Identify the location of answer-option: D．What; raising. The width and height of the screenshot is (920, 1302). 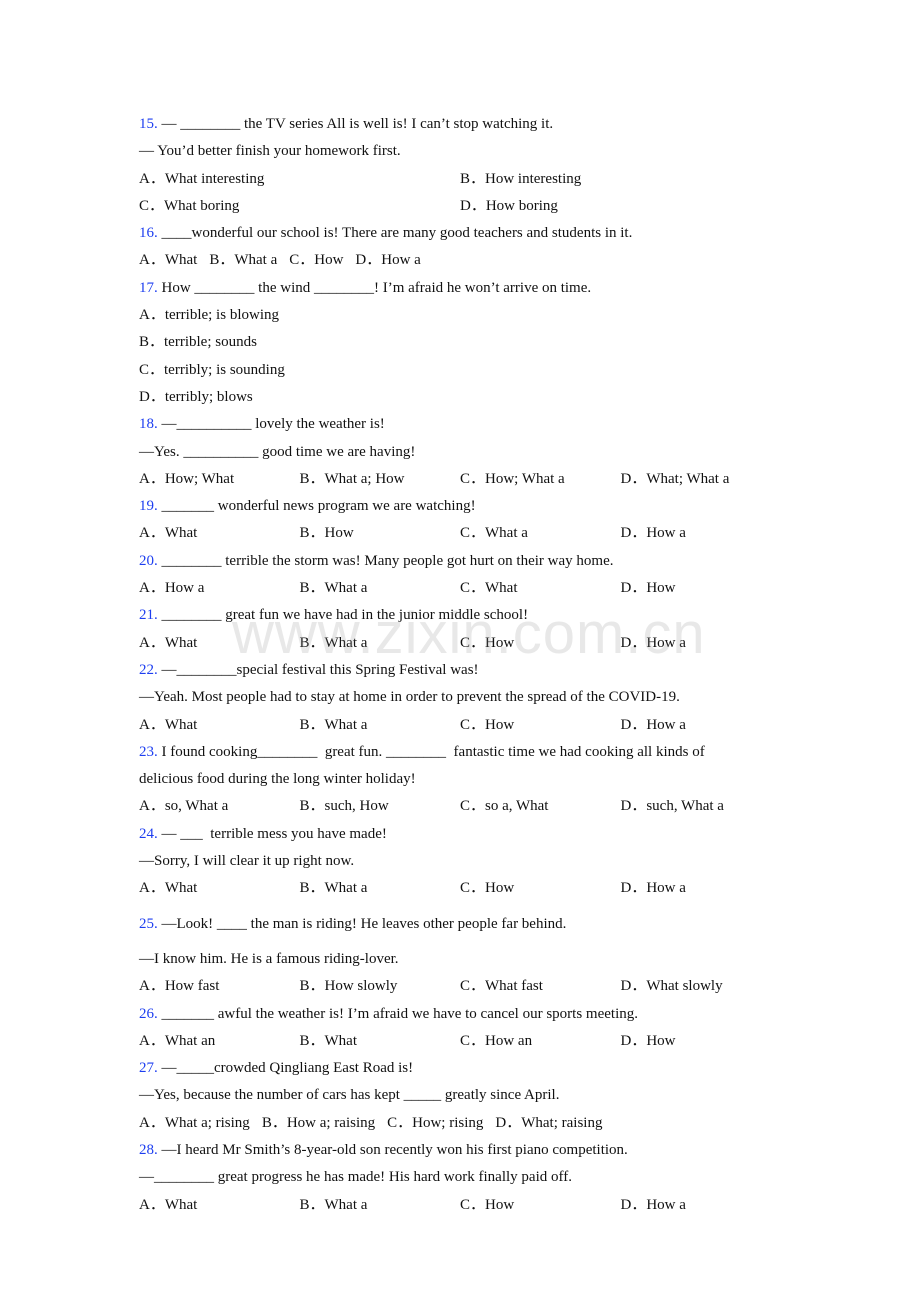
(548, 1123).